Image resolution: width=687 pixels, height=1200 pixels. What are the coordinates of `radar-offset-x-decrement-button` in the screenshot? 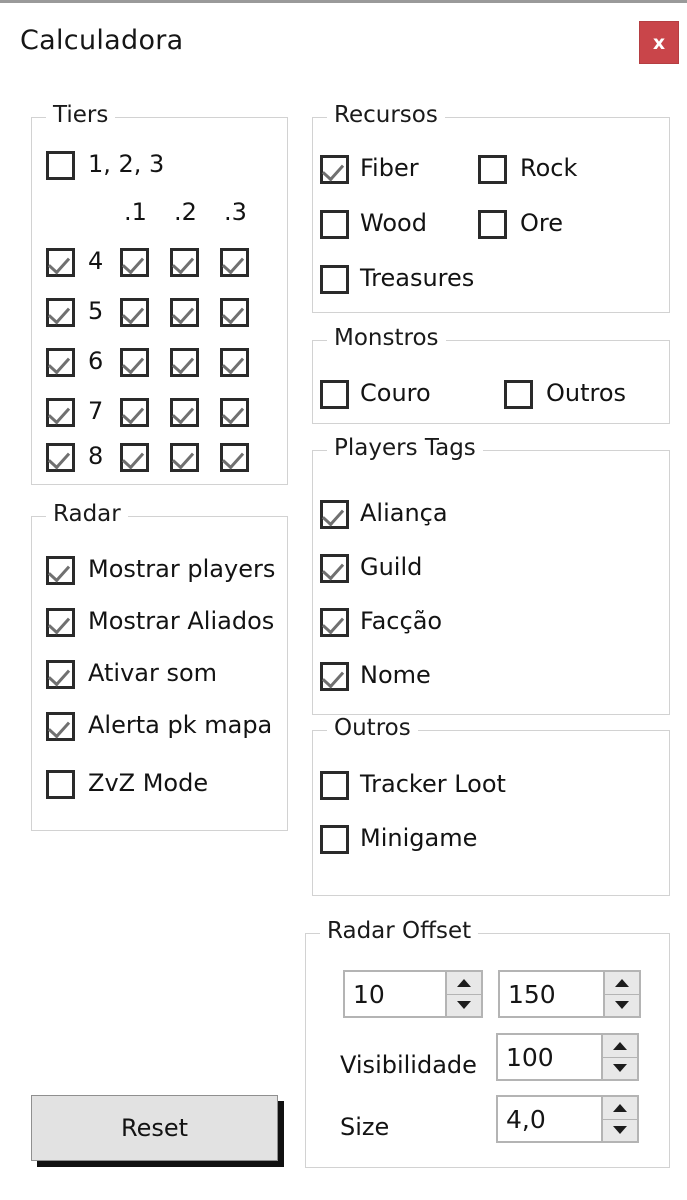 It's located at (464, 1006).